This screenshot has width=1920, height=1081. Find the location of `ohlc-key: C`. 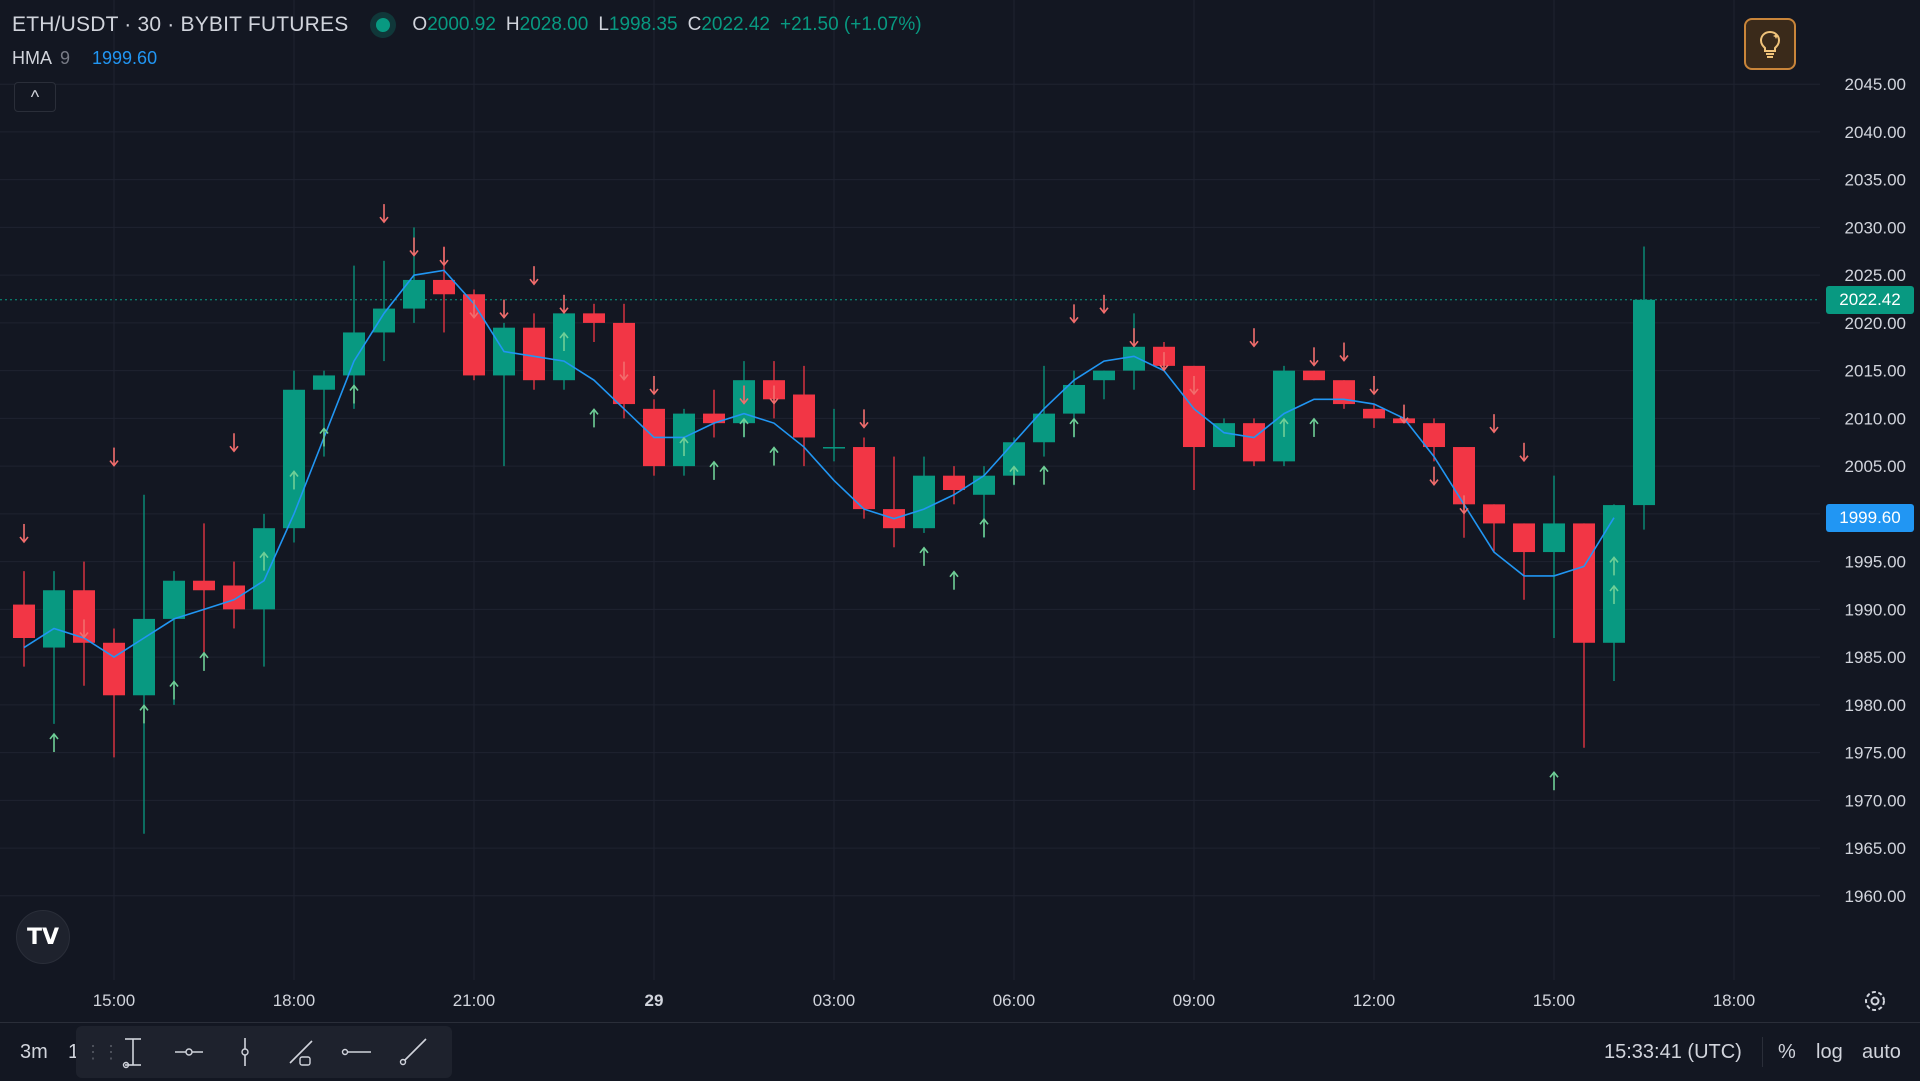

ohlc-key: C is located at coordinates (694, 24).